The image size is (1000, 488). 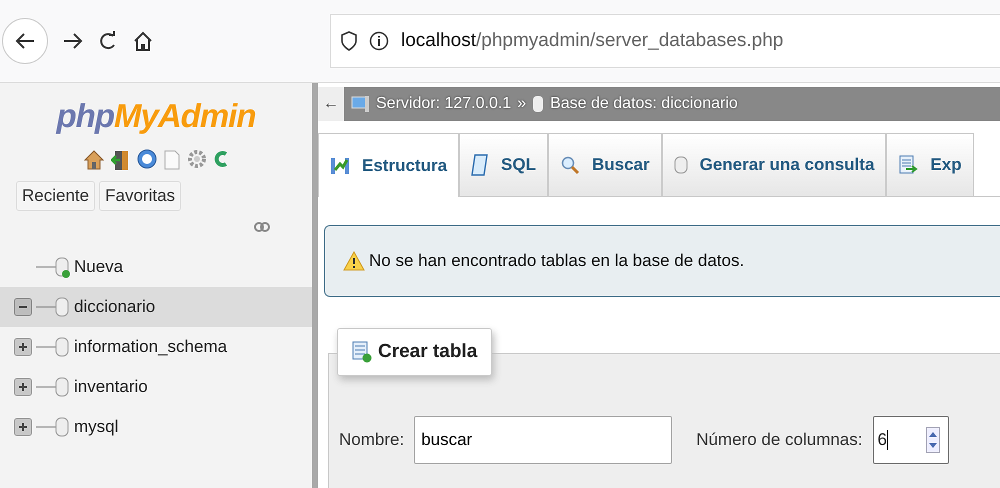 I want to click on tree-item: information_schema, so click(x=156, y=347).